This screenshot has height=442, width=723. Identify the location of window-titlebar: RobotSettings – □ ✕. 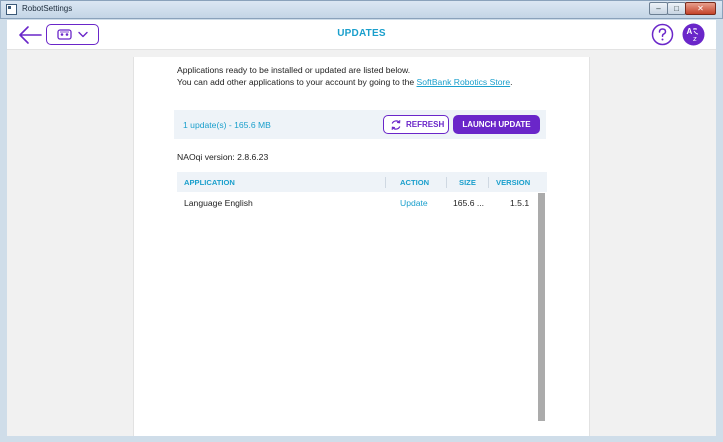
(361, 9).